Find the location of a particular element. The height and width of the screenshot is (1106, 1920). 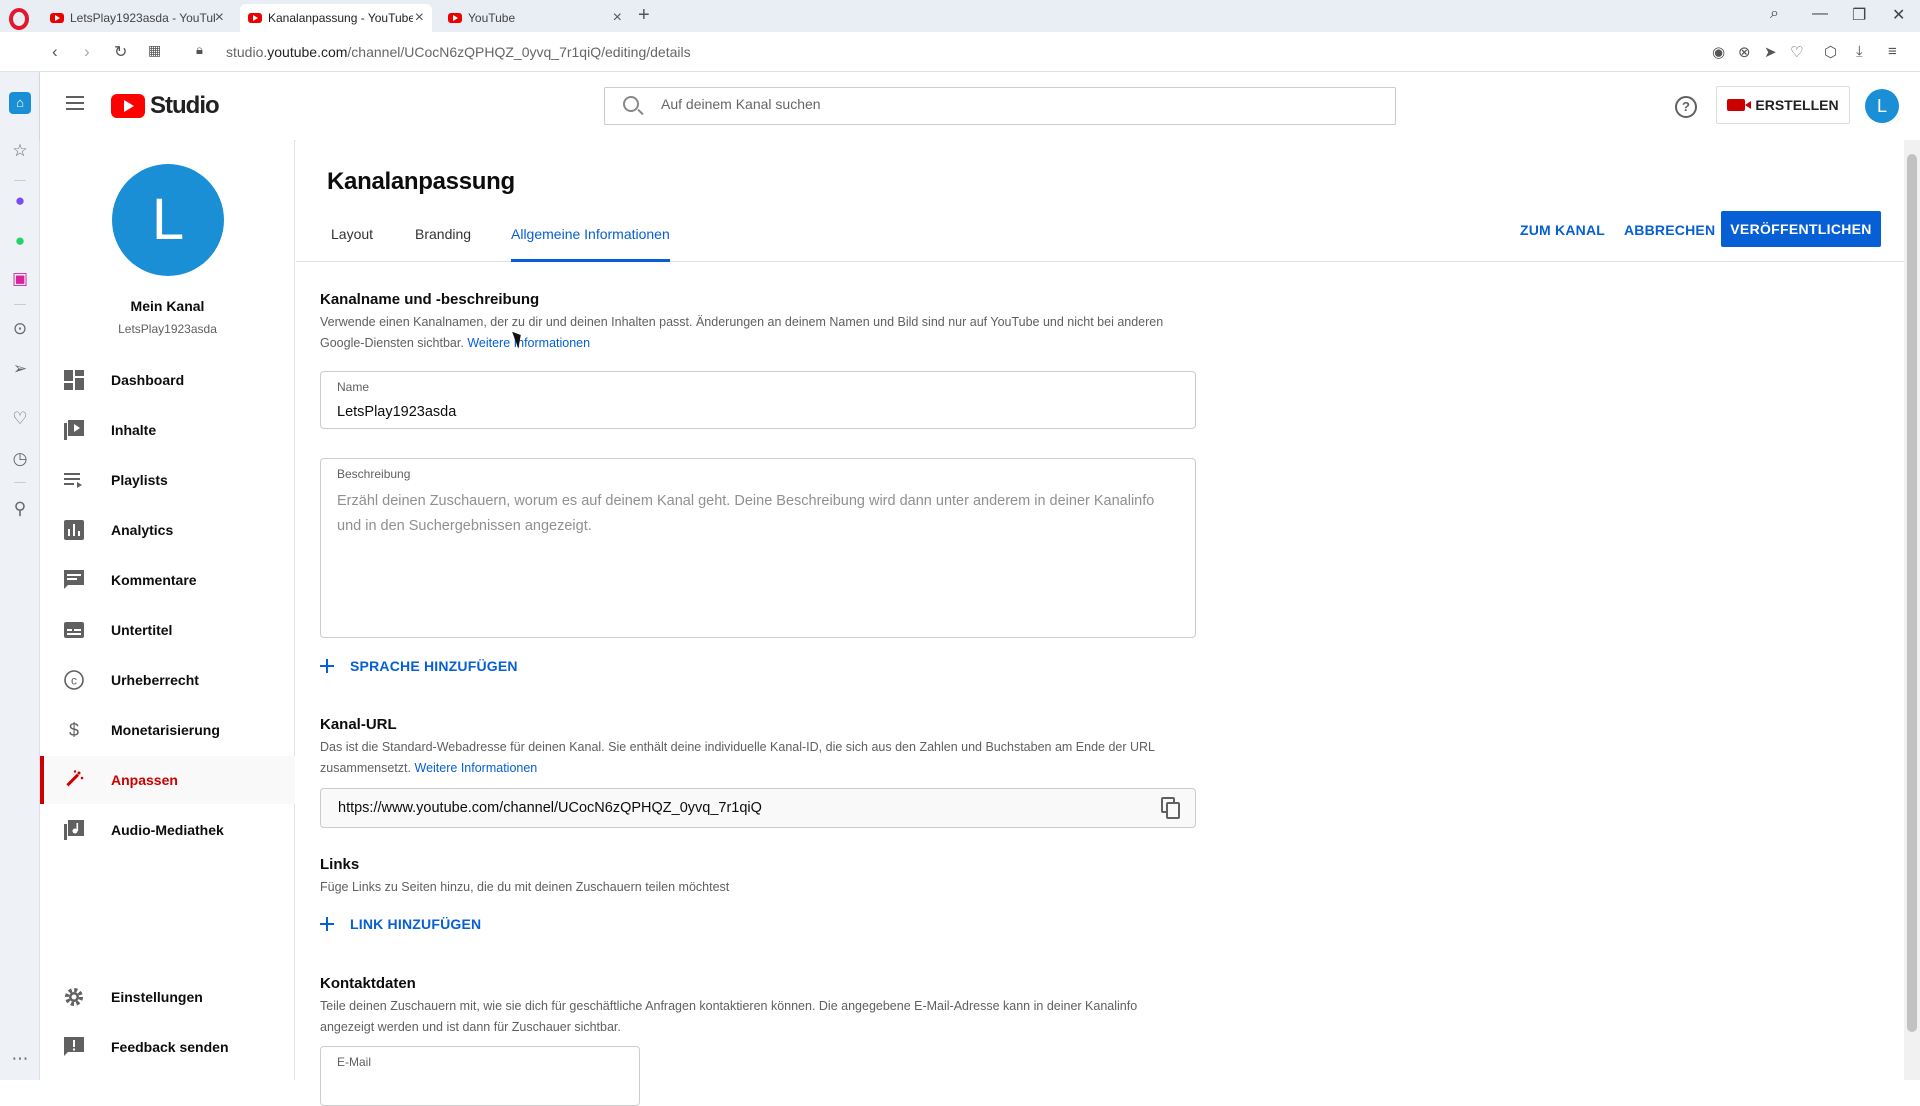

flow-icon: ➢ is located at coordinates (20, 369).